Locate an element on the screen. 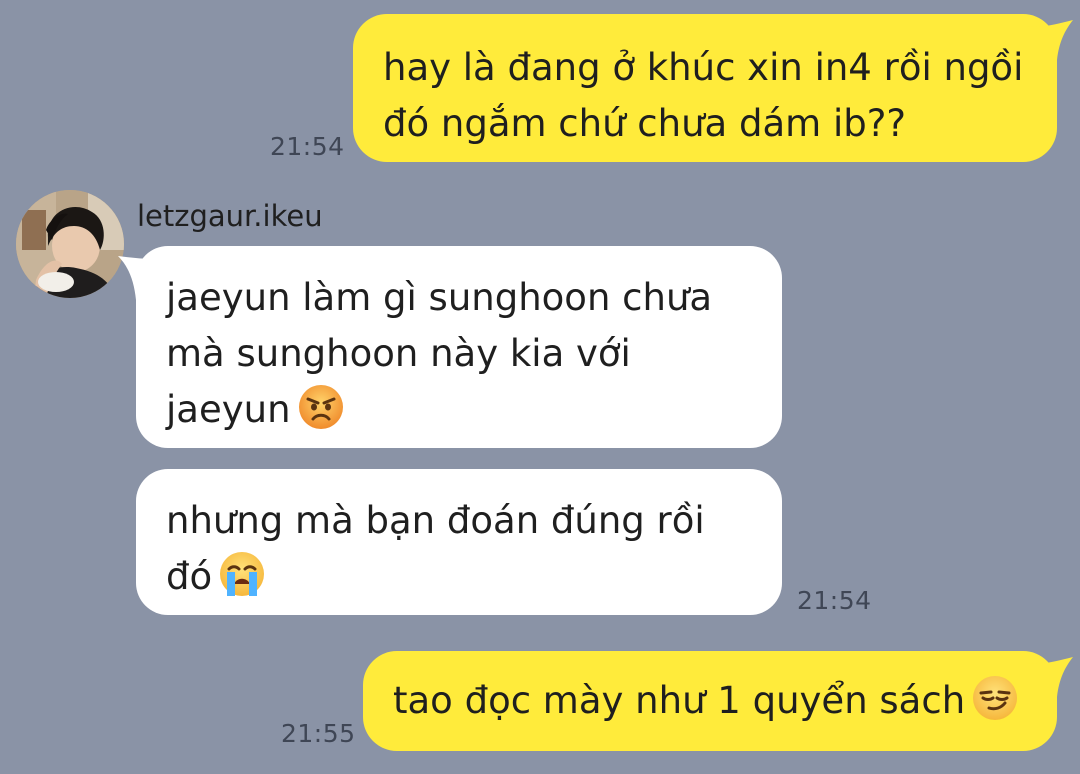 This screenshot has width=1080, height=774. profile-photo is located at coordinates (70, 244).